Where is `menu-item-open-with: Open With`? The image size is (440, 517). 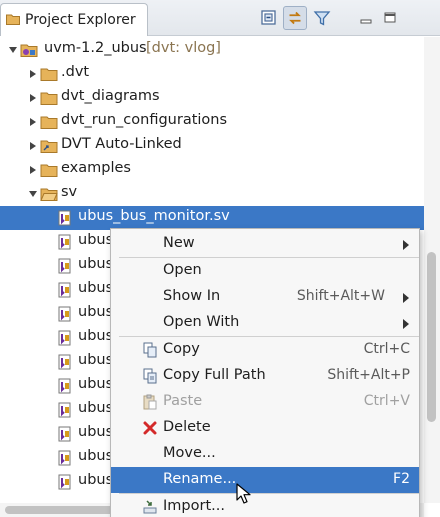
menu-item-open-with: Open With is located at coordinates (265, 323).